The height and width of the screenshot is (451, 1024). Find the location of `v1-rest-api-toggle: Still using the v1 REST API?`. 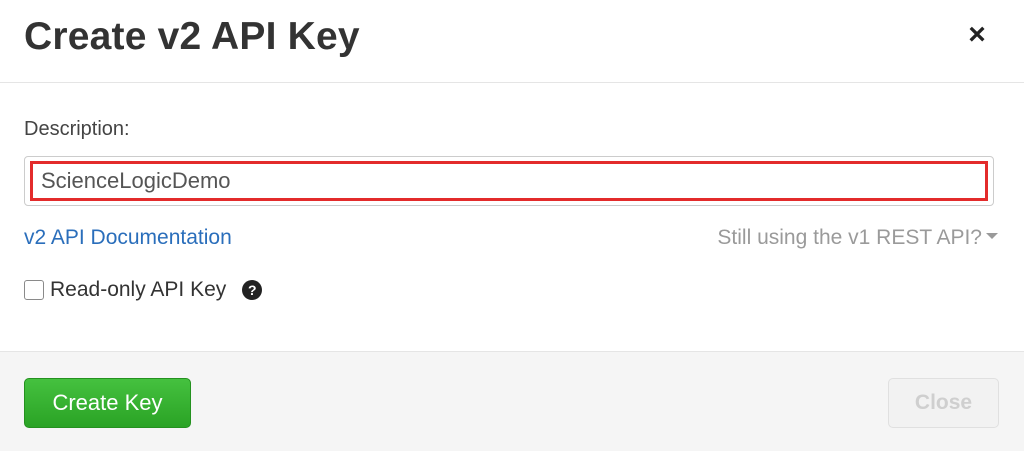

v1-rest-api-toggle: Still using the v1 REST API? is located at coordinates (857, 238).